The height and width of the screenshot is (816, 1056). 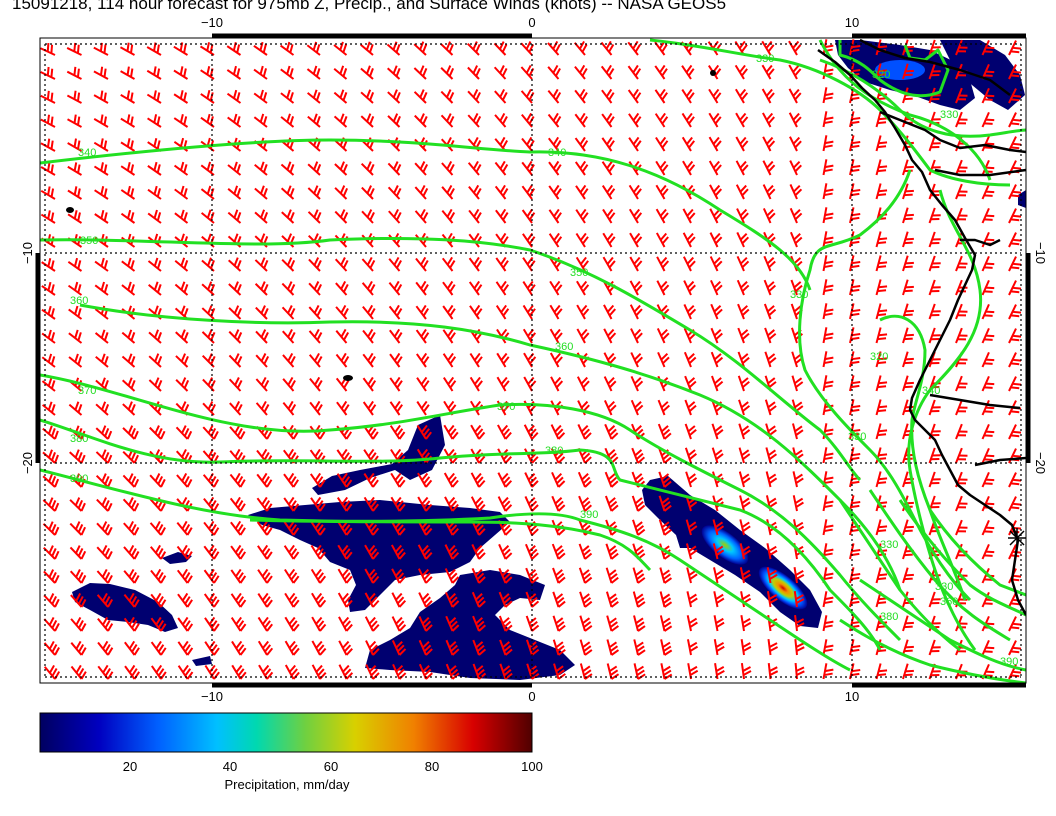 I want to click on top-tick-label: 10, so click(x=852, y=22).